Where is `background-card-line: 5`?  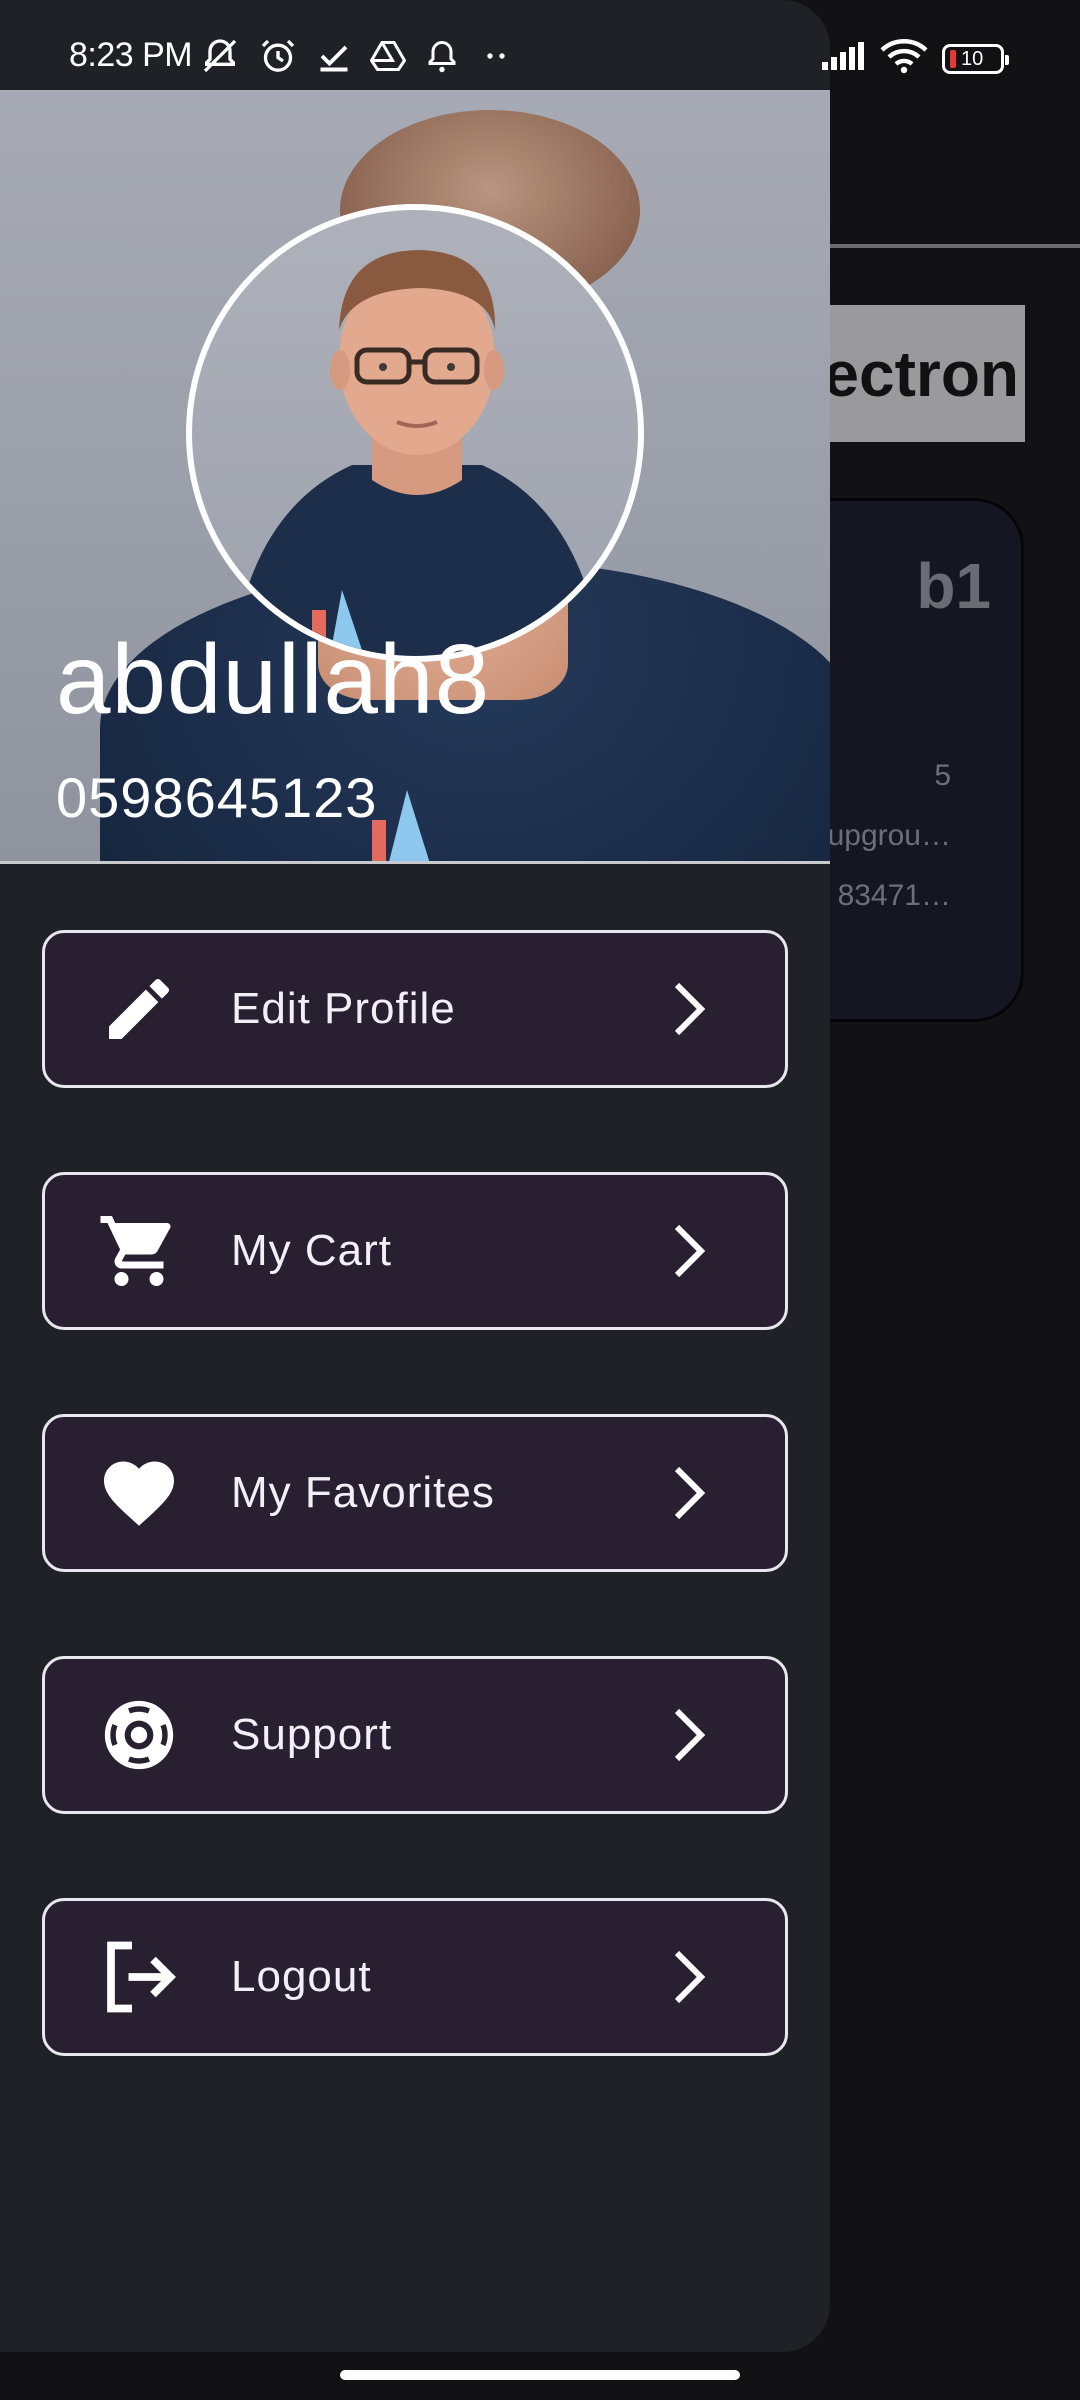
background-card-line: 5 is located at coordinates (942, 775).